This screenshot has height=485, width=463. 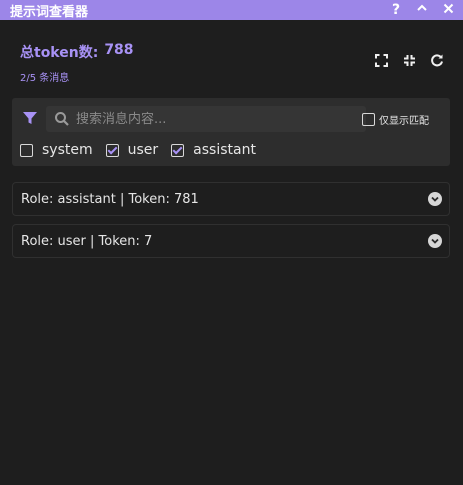 I want to click on total-tokens-value: 788, so click(x=119, y=50).